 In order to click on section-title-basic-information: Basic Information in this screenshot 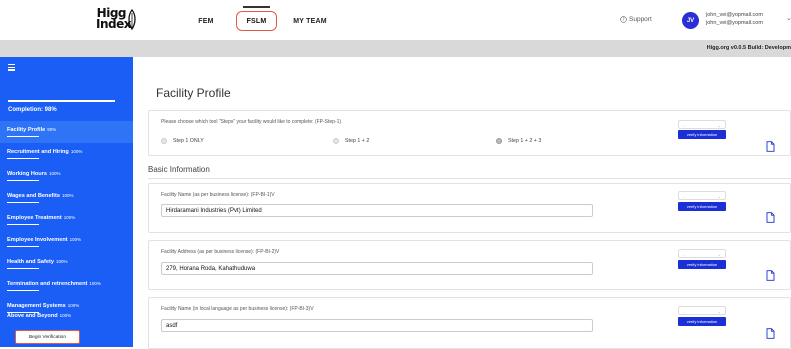, I will do `click(179, 169)`.